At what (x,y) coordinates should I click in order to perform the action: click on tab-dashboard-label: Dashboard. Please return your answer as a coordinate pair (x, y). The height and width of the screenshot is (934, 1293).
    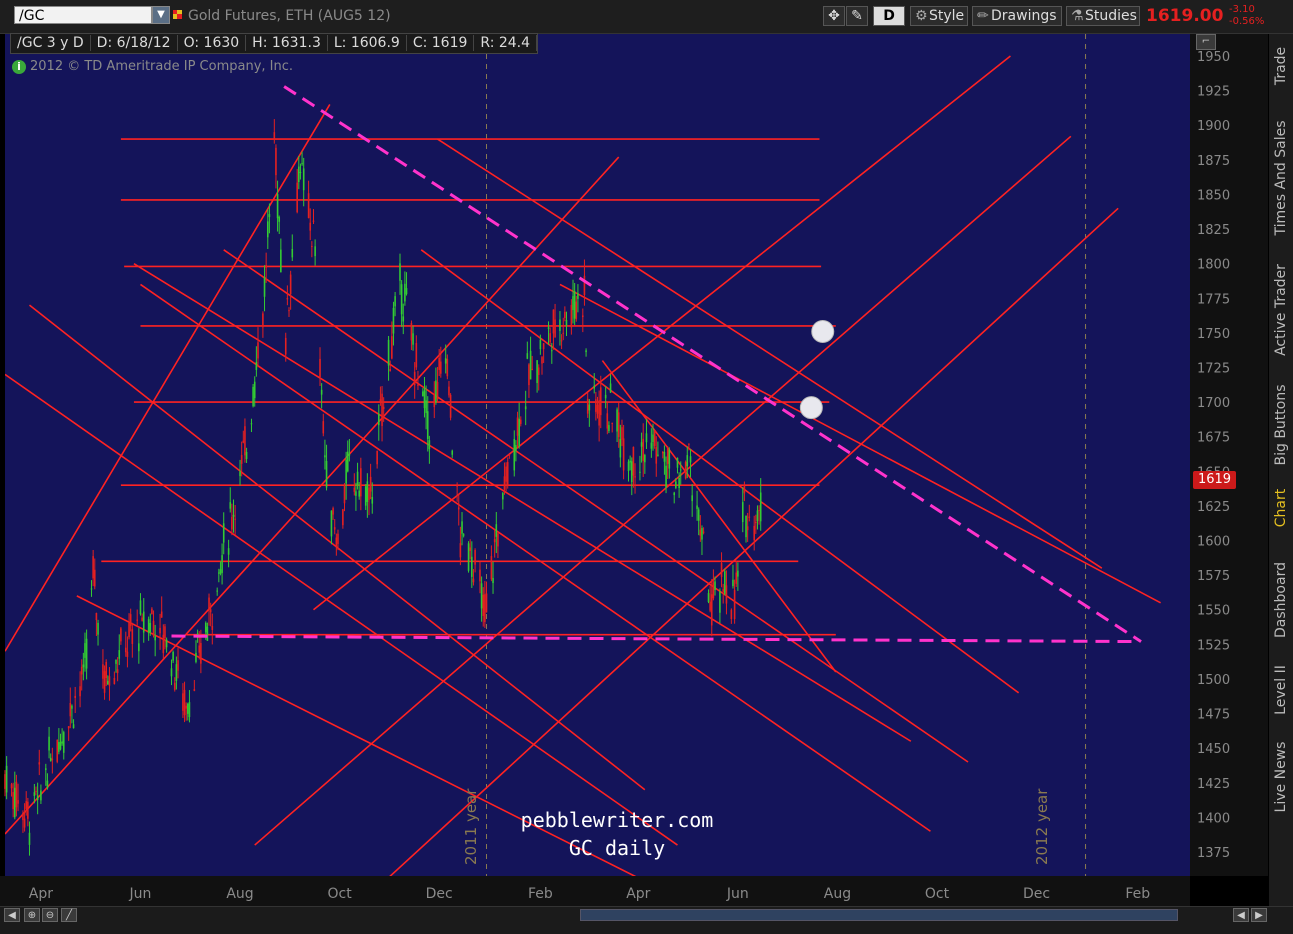
    Looking at the image, I should click on (1281, 600).